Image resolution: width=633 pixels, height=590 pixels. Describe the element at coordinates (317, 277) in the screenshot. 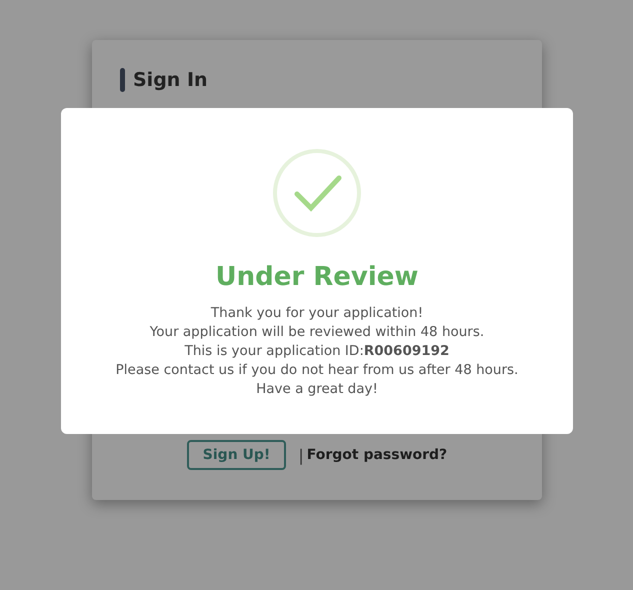

I see `dialog-title: Under Review` at that location.